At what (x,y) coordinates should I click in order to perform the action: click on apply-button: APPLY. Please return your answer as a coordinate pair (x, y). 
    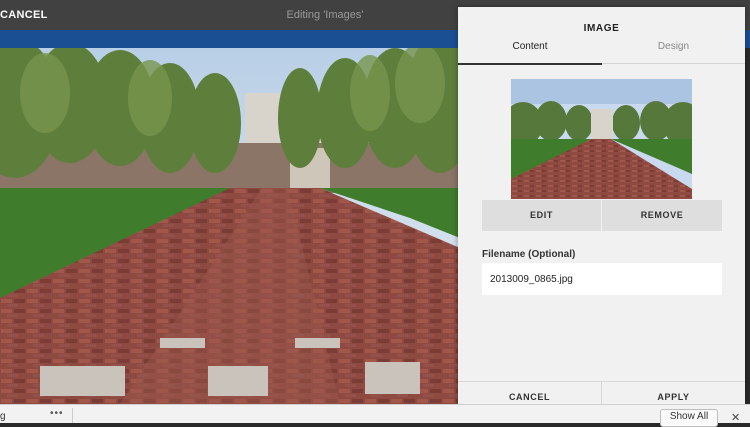
    Looking at the image, I should click on (673, 393).